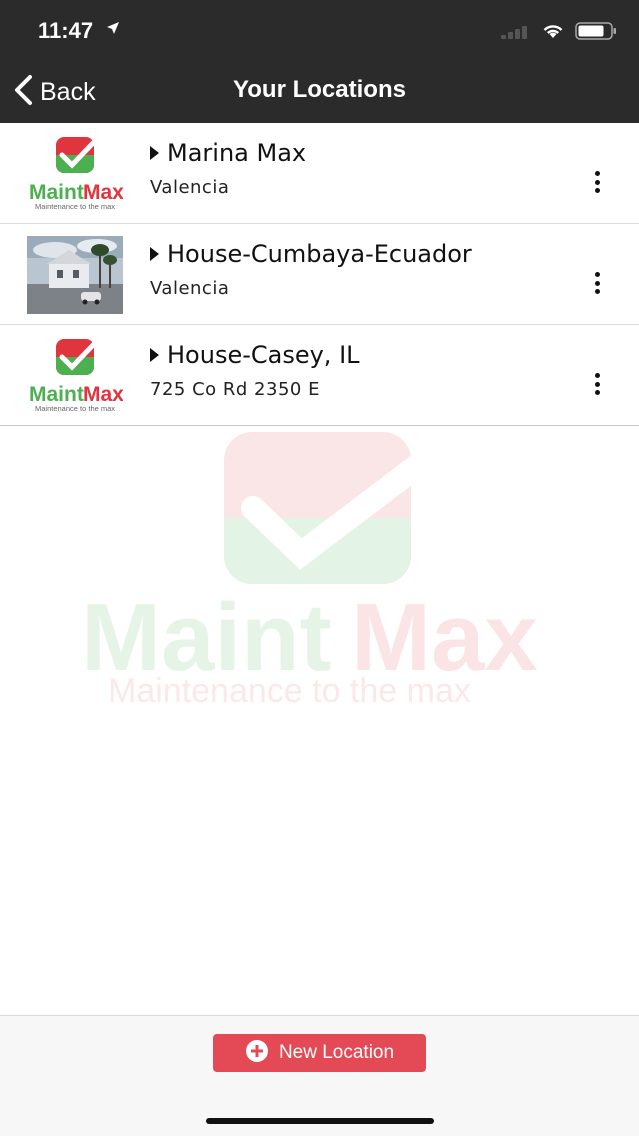 The width and height of the screenshot is (639, 1136). Describe the element at coordinates (75, 275) in the screenshot. I see `house-photo-thumbnail` at that location.